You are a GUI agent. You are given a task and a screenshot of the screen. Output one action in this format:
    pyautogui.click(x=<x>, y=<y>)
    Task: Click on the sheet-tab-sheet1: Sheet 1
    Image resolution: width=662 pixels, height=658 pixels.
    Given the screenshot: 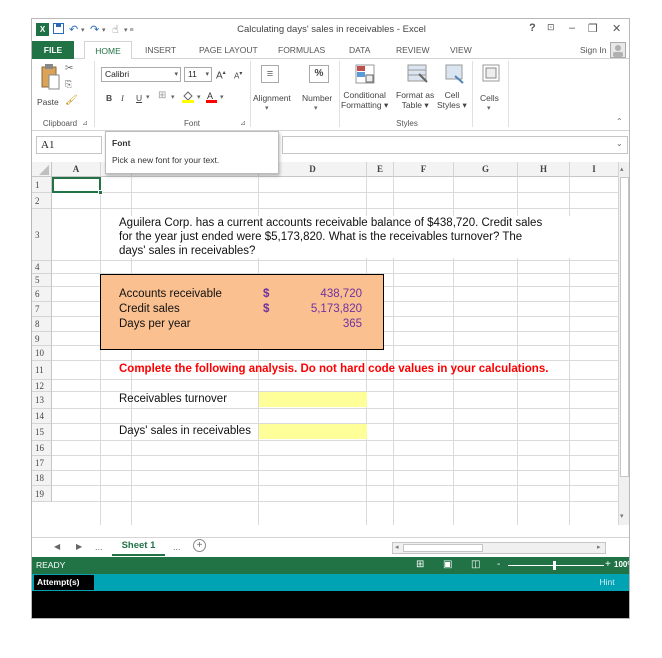 What is the action you would take?
    pyautogui.click(x=138, y=547)
    